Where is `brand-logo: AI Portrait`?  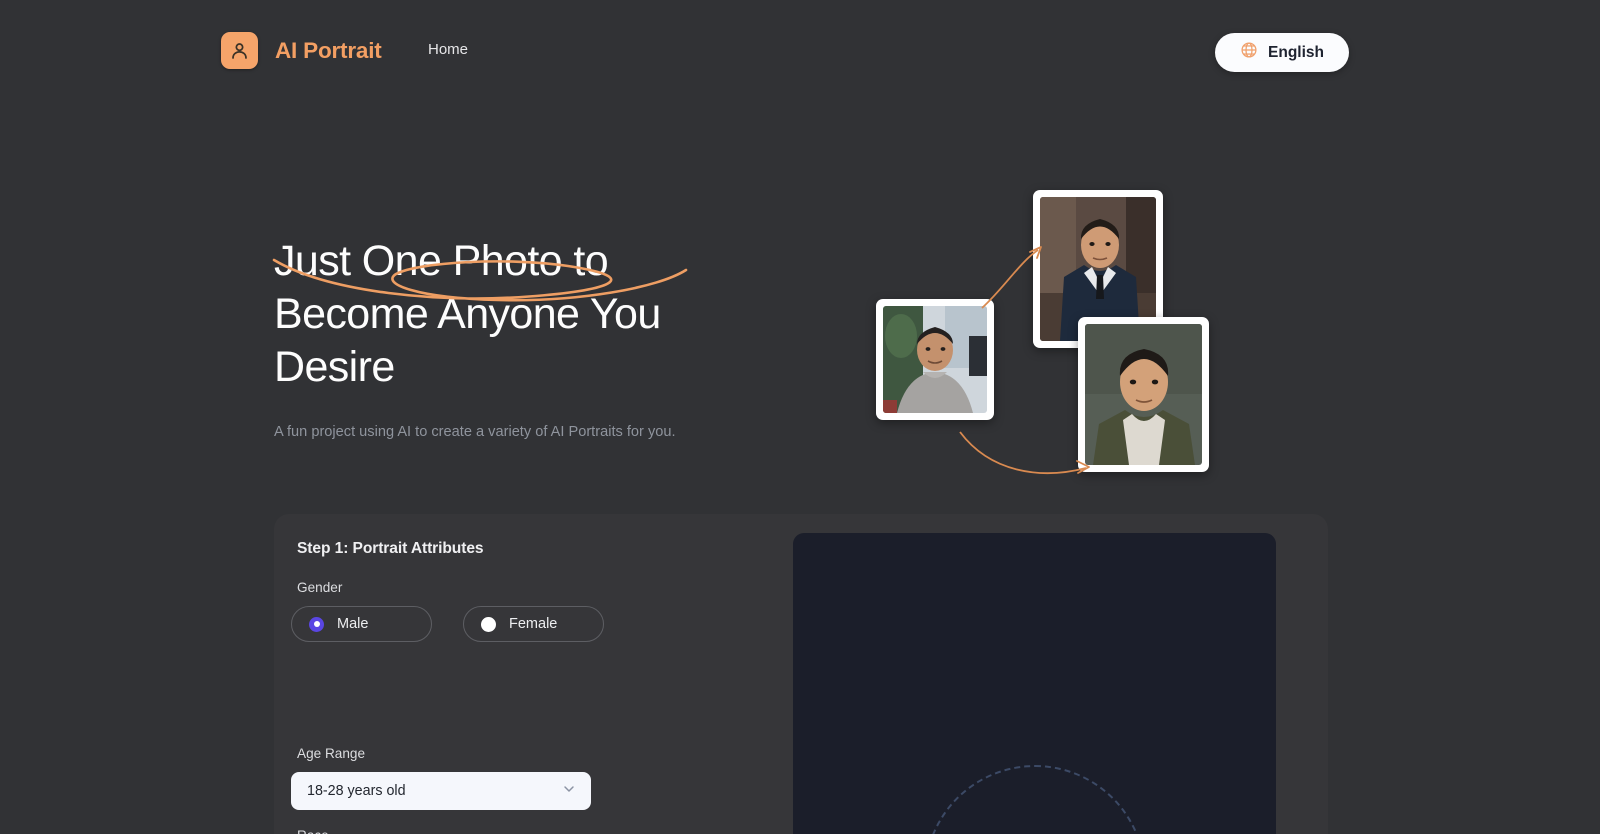
brand-logo: AI Portrait is located at coordinates (301, 50).